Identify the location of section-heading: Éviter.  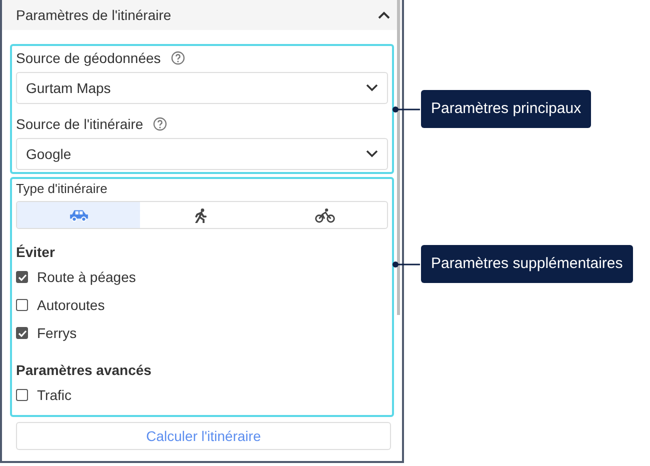
(36, 252).